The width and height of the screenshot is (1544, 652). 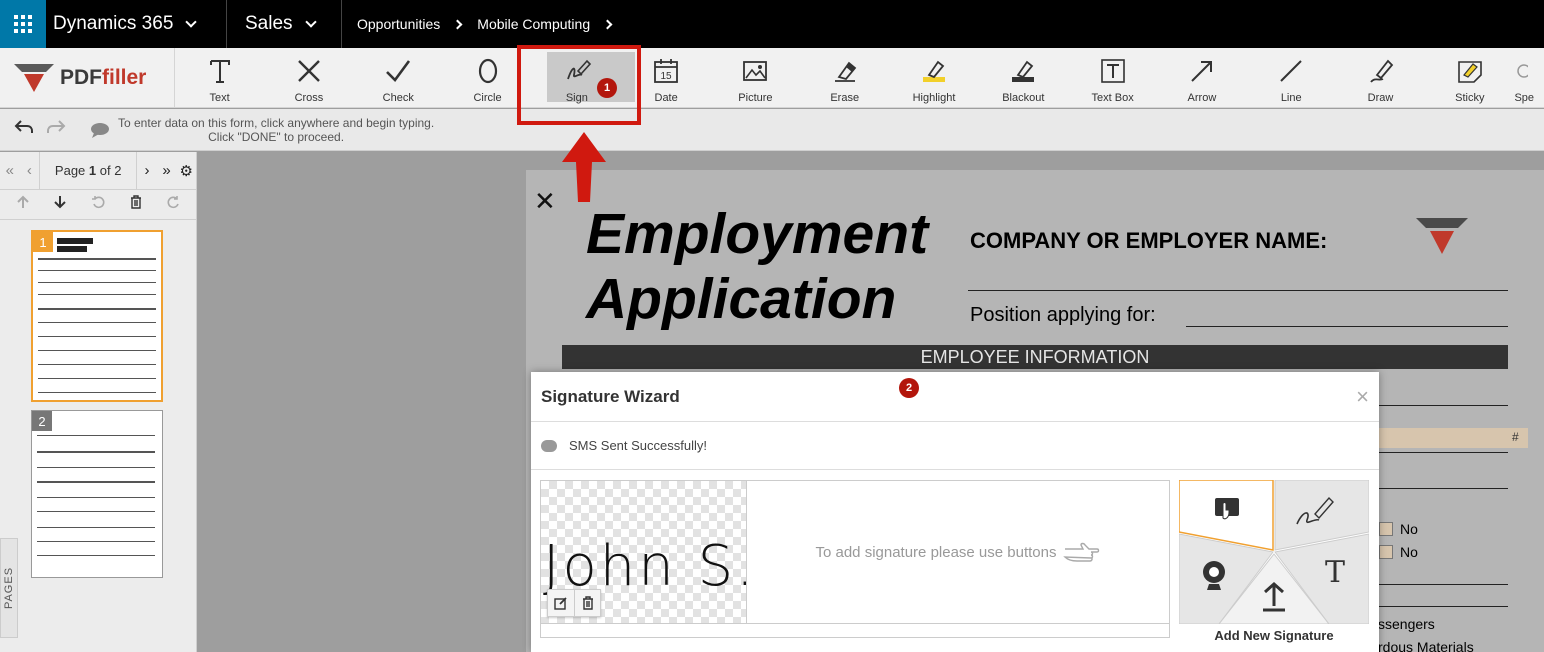 I want to click on app-name: Dynamics 365, so click(x=113, y=23).